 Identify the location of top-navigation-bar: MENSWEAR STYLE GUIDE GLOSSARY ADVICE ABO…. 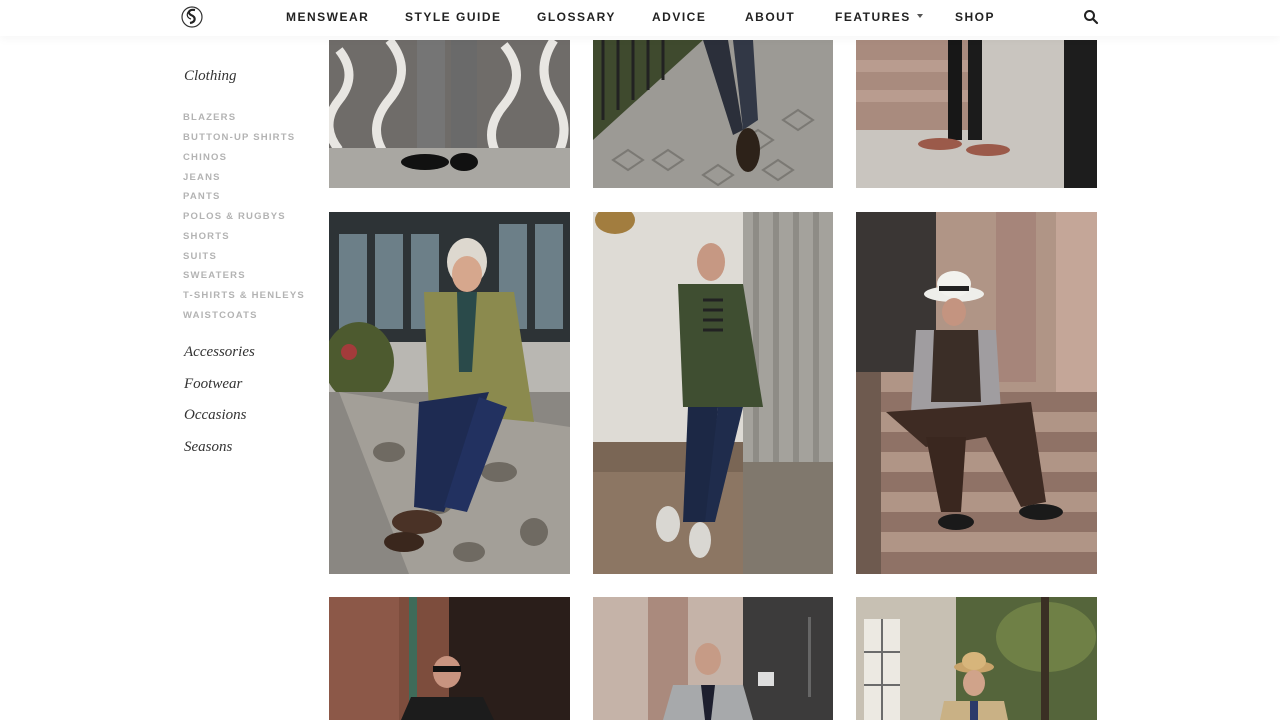
(640, 18).